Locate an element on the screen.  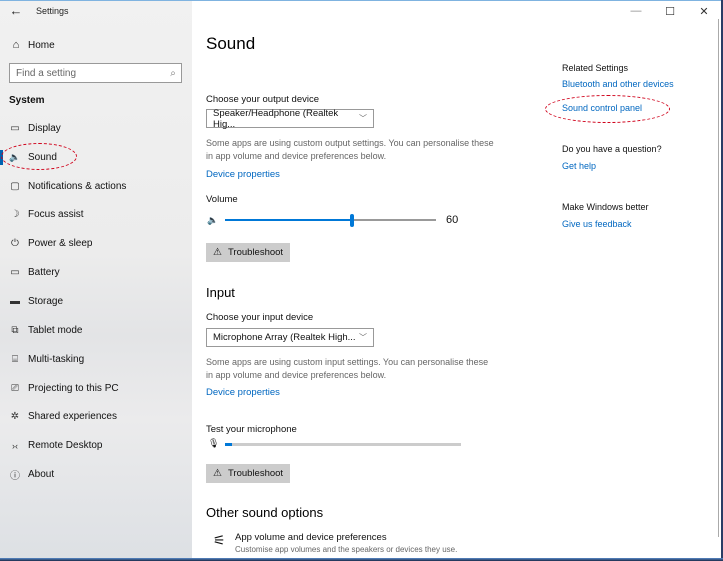
sidebar-item-label: Sound is located at coordinates (42, 157).